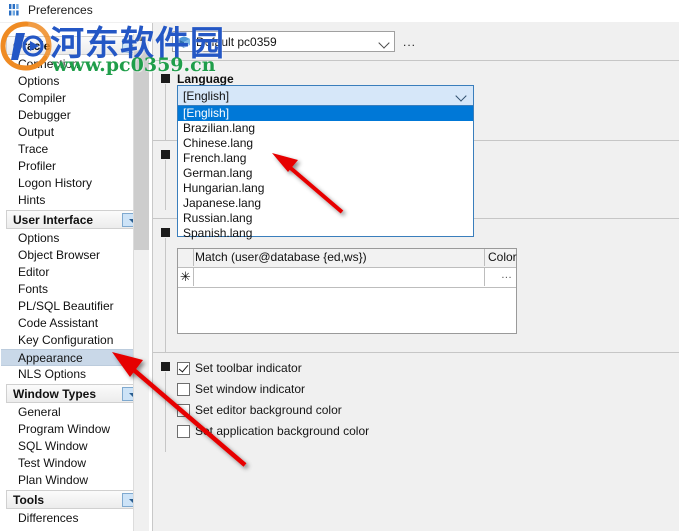  Describe the element at coordinates (32, 46) in the screenshot. I see `tree-group-label: Oracle` at that location.